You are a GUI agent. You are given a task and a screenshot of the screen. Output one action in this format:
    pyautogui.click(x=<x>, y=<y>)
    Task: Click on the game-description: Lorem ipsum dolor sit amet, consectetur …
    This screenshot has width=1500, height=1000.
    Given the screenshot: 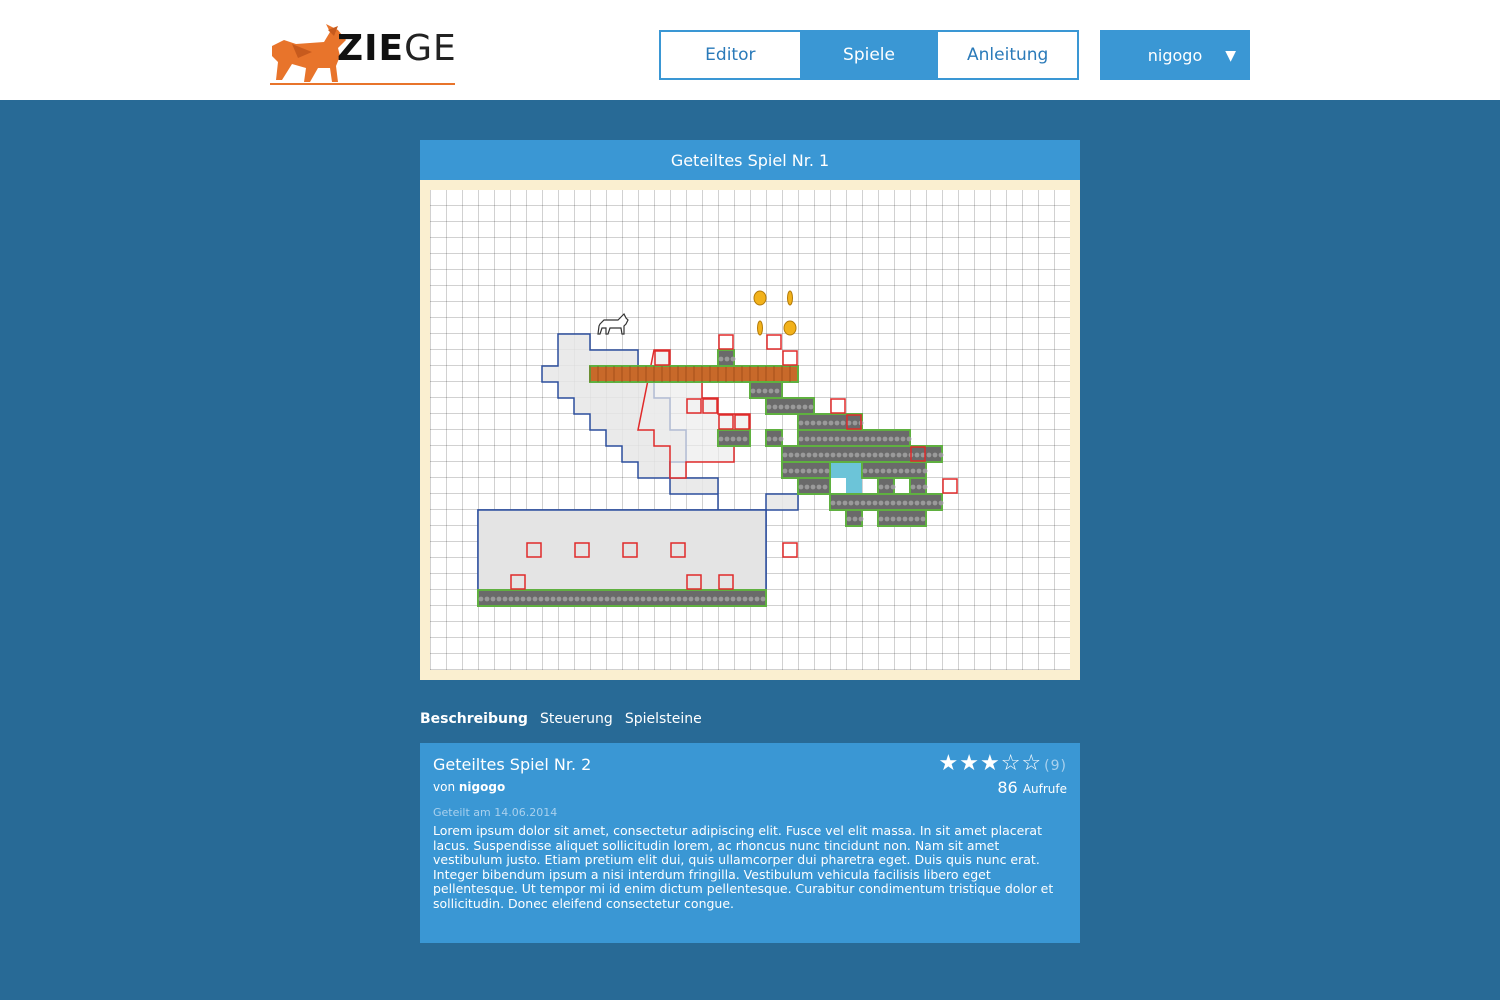 What is the action you would take?
    pyautogui.click(x=743, y=867)
    